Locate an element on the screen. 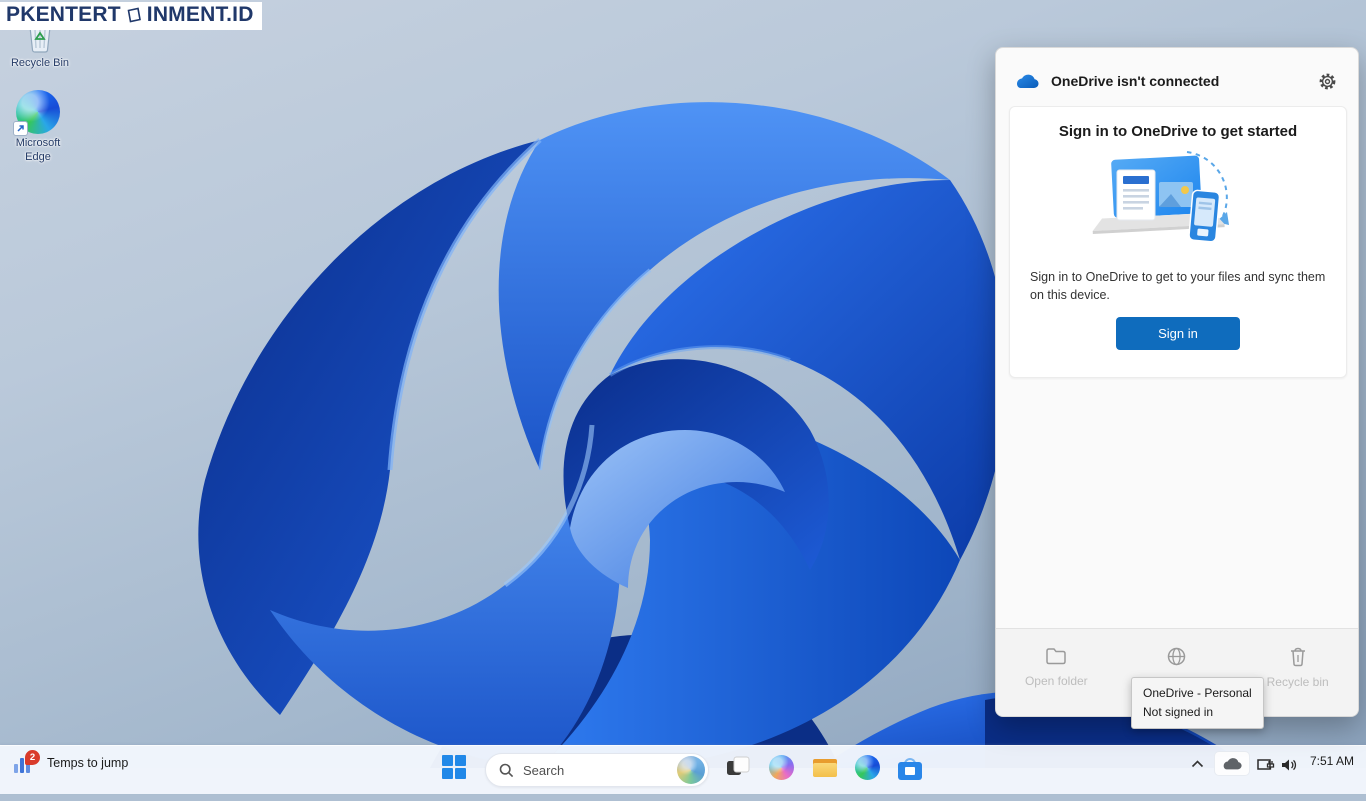 The width and height of the screenshot is (1366, 801). clock: 7:51 AM is located at coordinates (1332, 761).